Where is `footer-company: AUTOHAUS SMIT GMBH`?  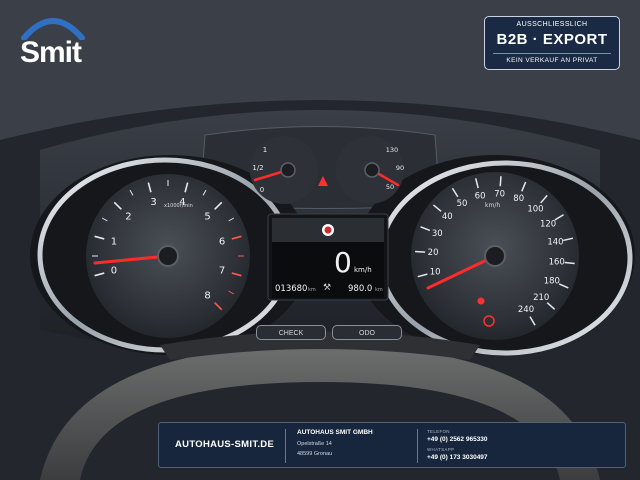 footer-company: AUTOHAUS SMIT GMBH is located at coordinates (335, 432).